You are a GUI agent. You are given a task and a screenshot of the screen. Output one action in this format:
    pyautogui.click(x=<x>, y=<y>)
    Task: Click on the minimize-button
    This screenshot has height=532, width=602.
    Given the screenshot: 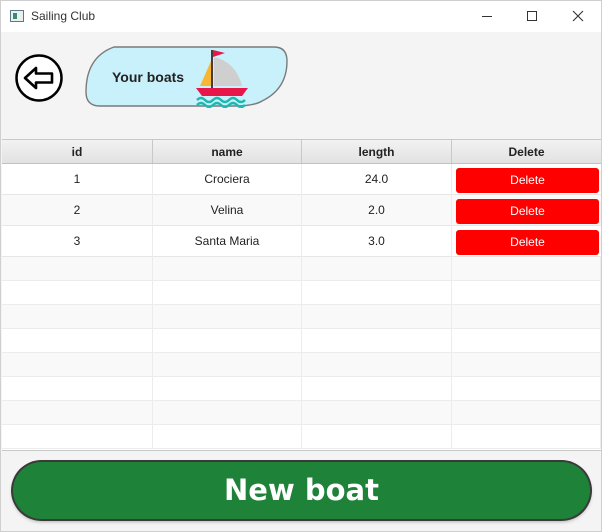 What is the action you would take?
    pyautogui.click(x=486, y=16)
    